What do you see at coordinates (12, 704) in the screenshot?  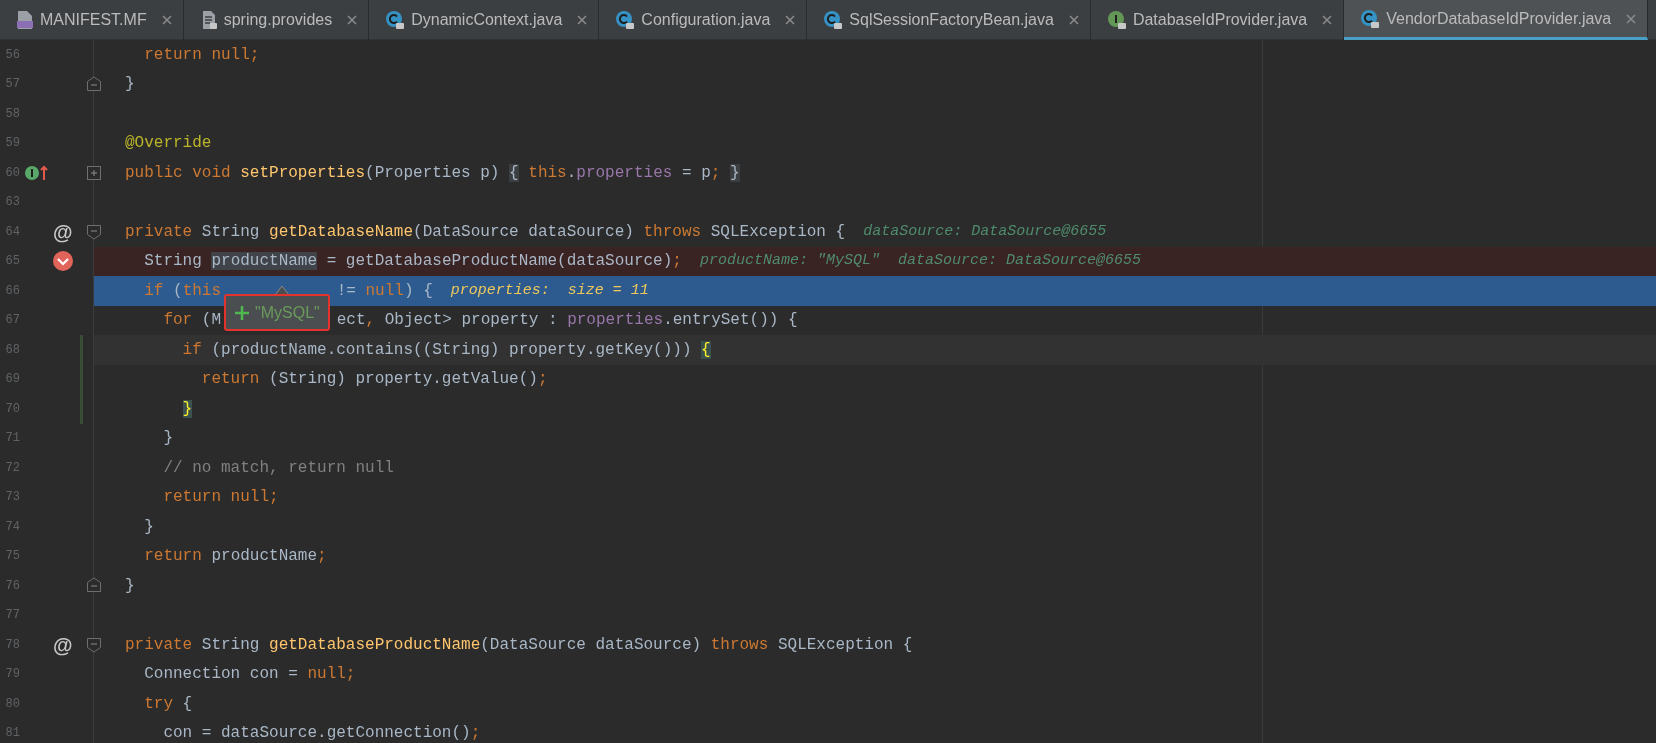 I see `line-number: 80` at bounding box center [12, 704].